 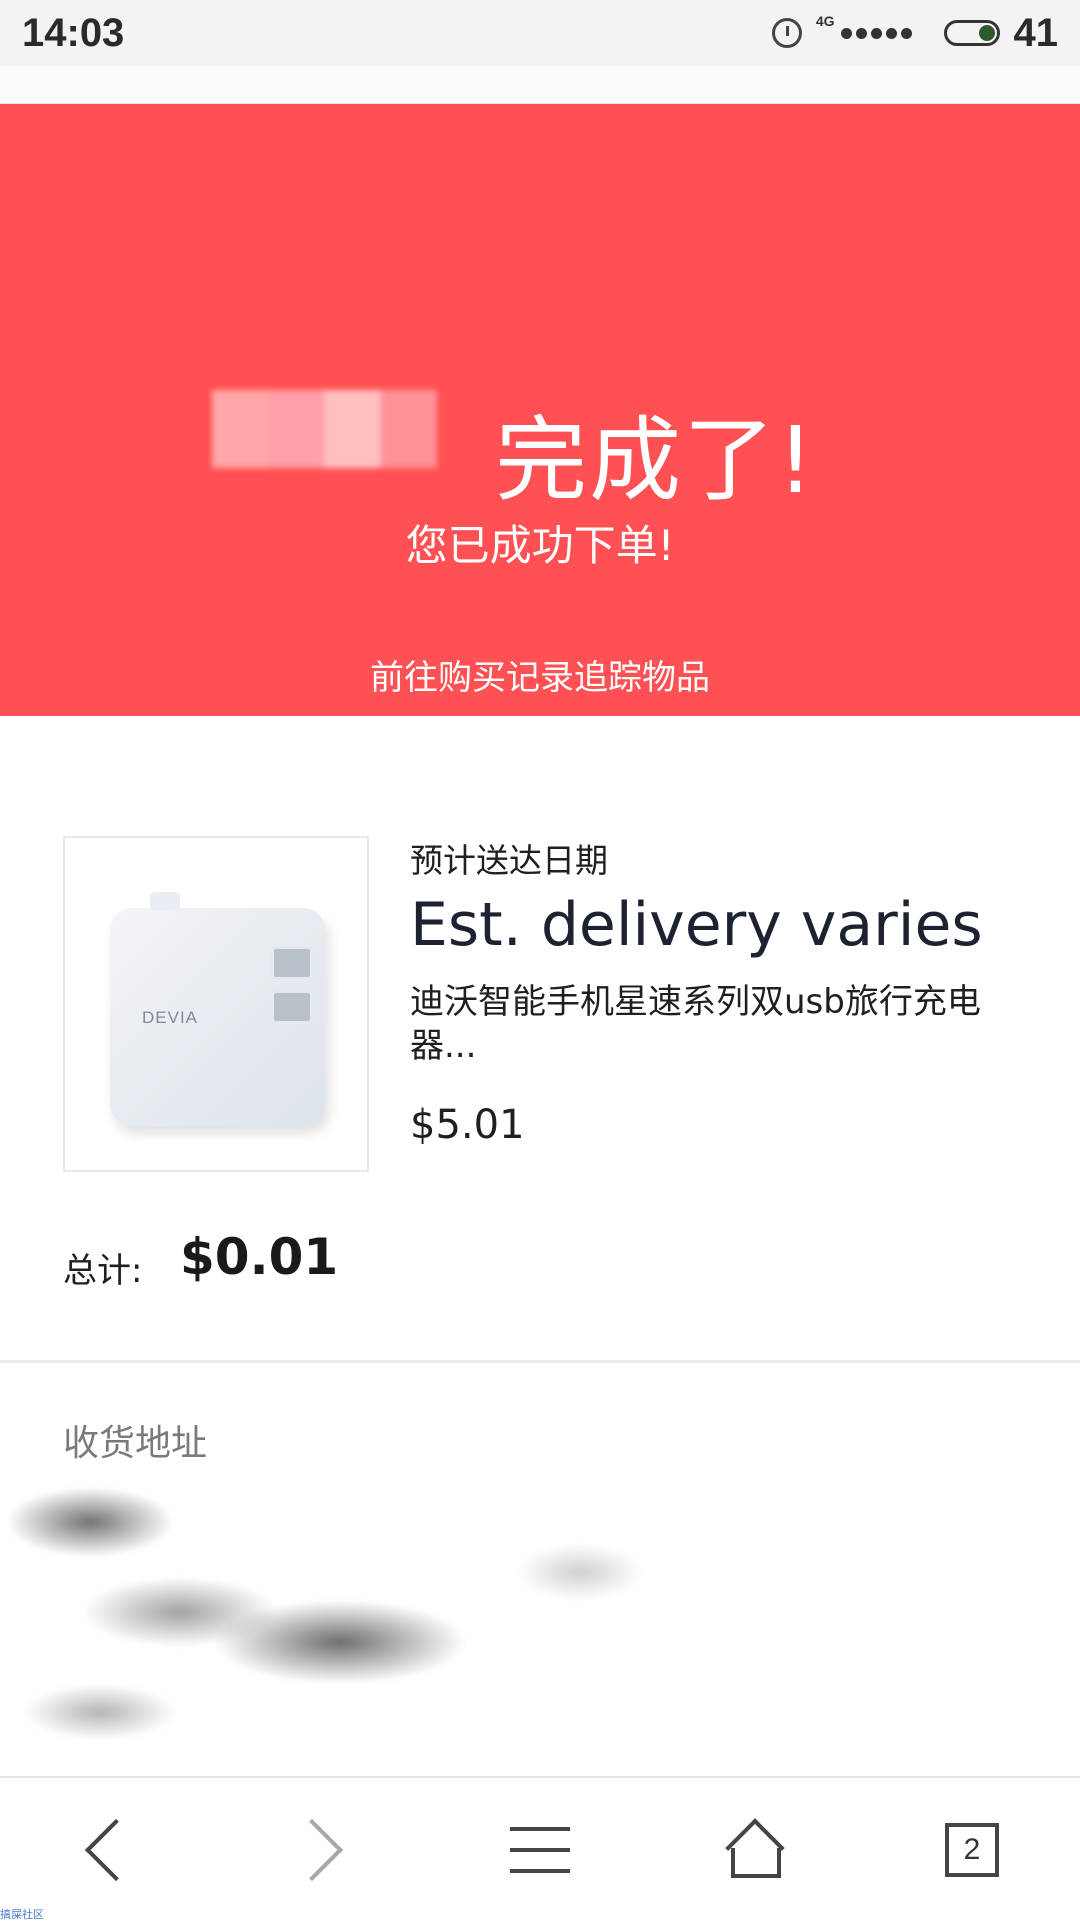 I want to click on redacted-username, so click(x=324, y=429).